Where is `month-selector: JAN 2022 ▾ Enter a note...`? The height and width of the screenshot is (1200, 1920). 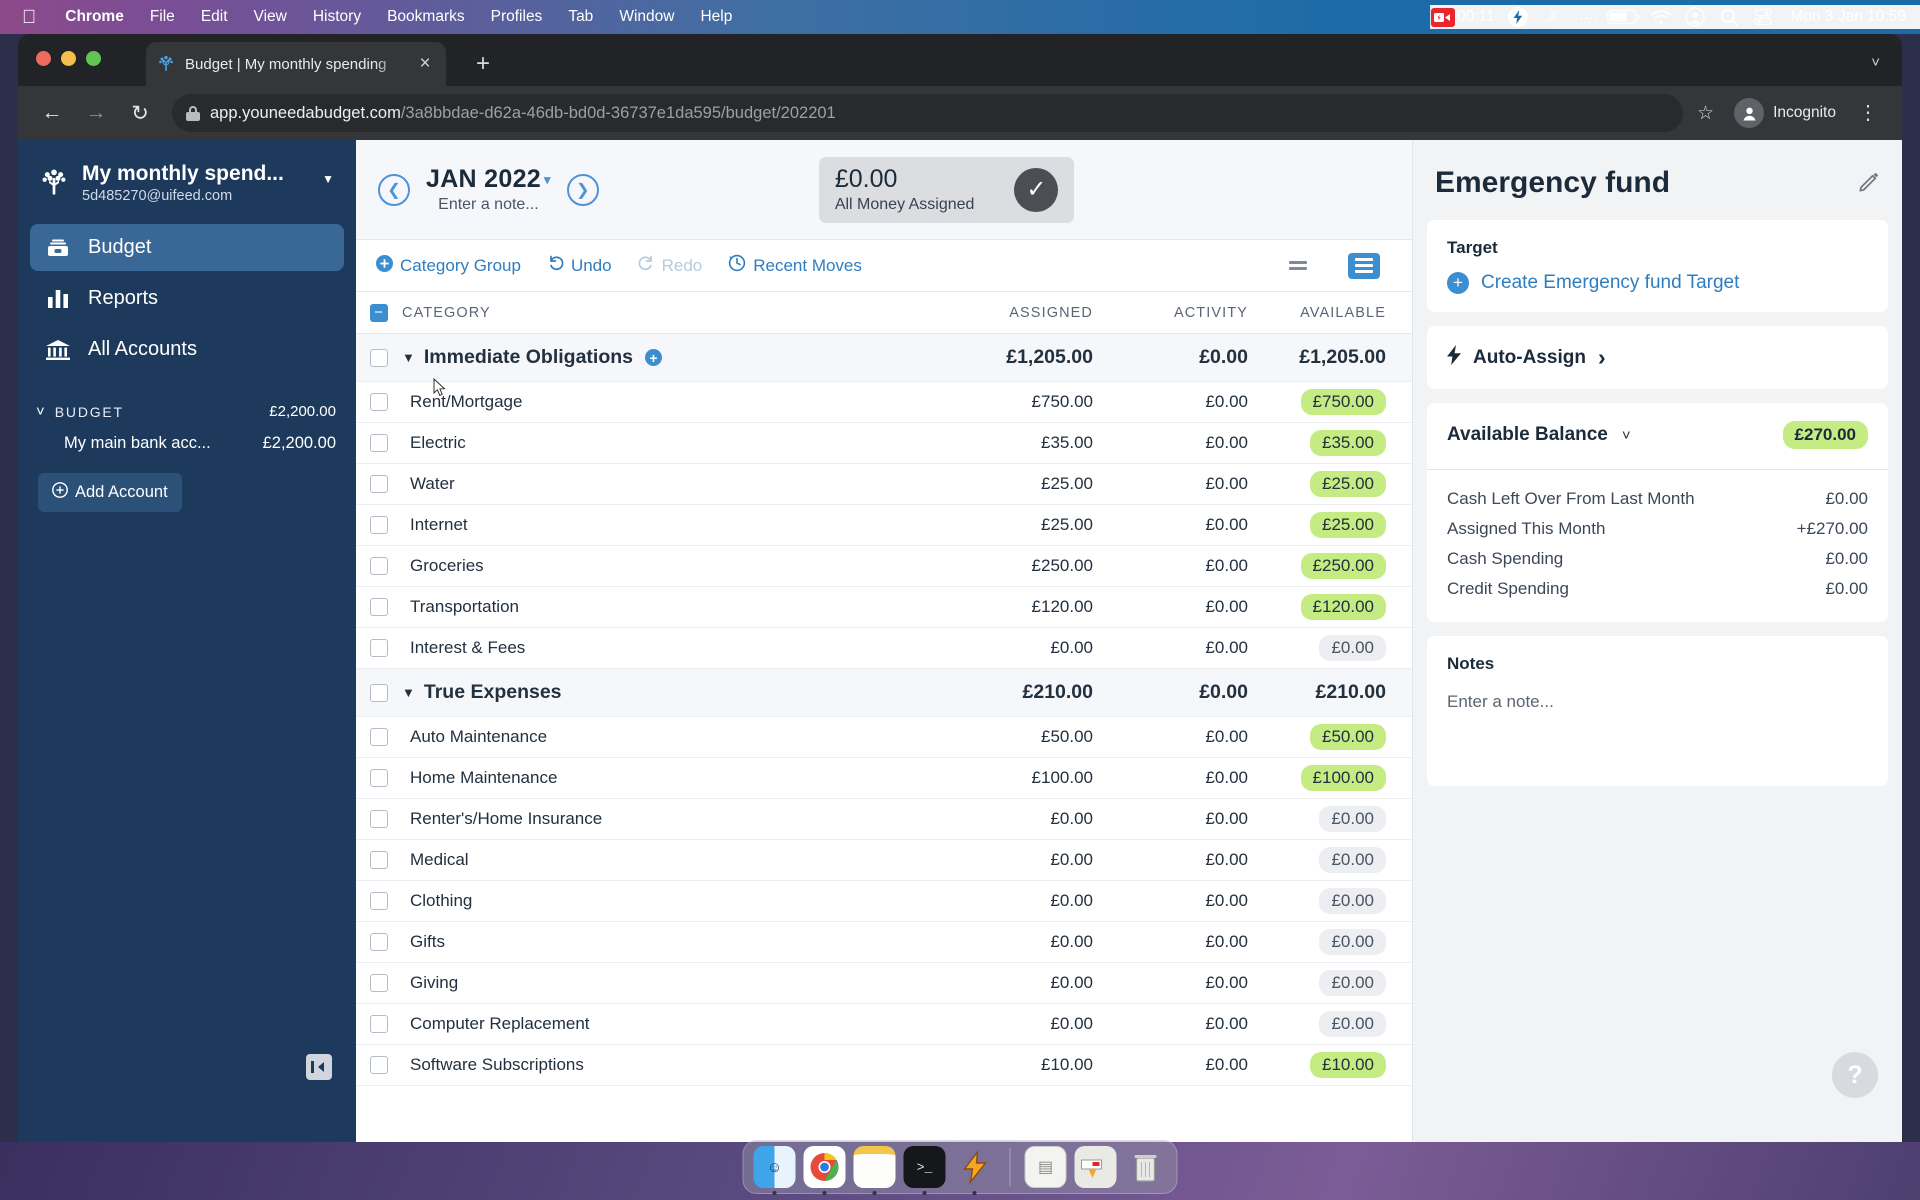 month-selector: JAN 2022 ▾ Enter a note... is located at coordinates (488, 189).